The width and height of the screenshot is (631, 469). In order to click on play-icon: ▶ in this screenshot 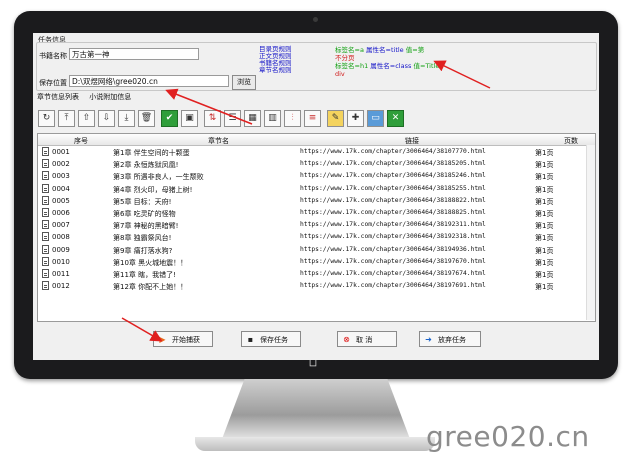, I will do `click(162, 339)`.